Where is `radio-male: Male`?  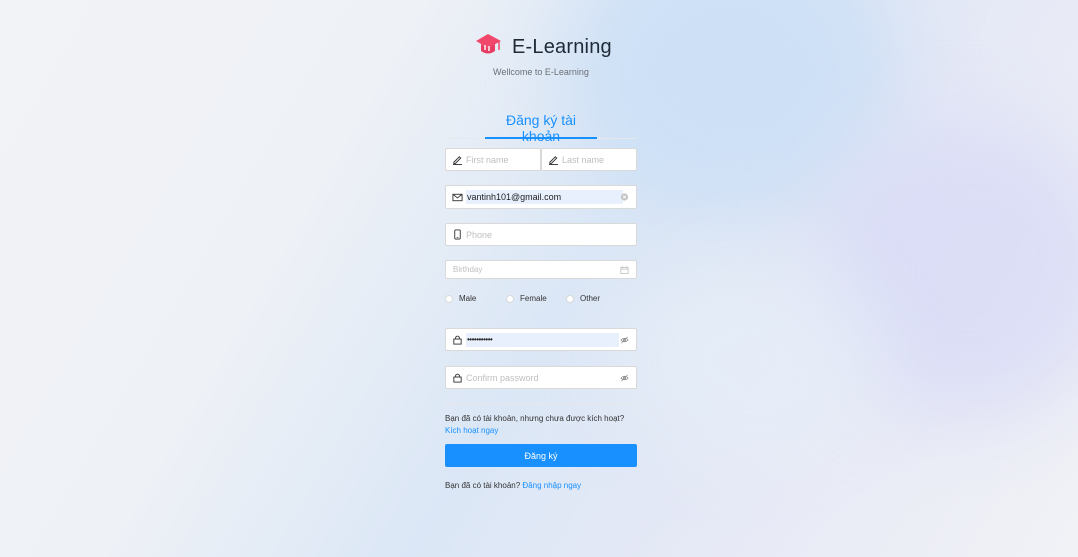 radio-male: Male is located at coordinates (460, 298).